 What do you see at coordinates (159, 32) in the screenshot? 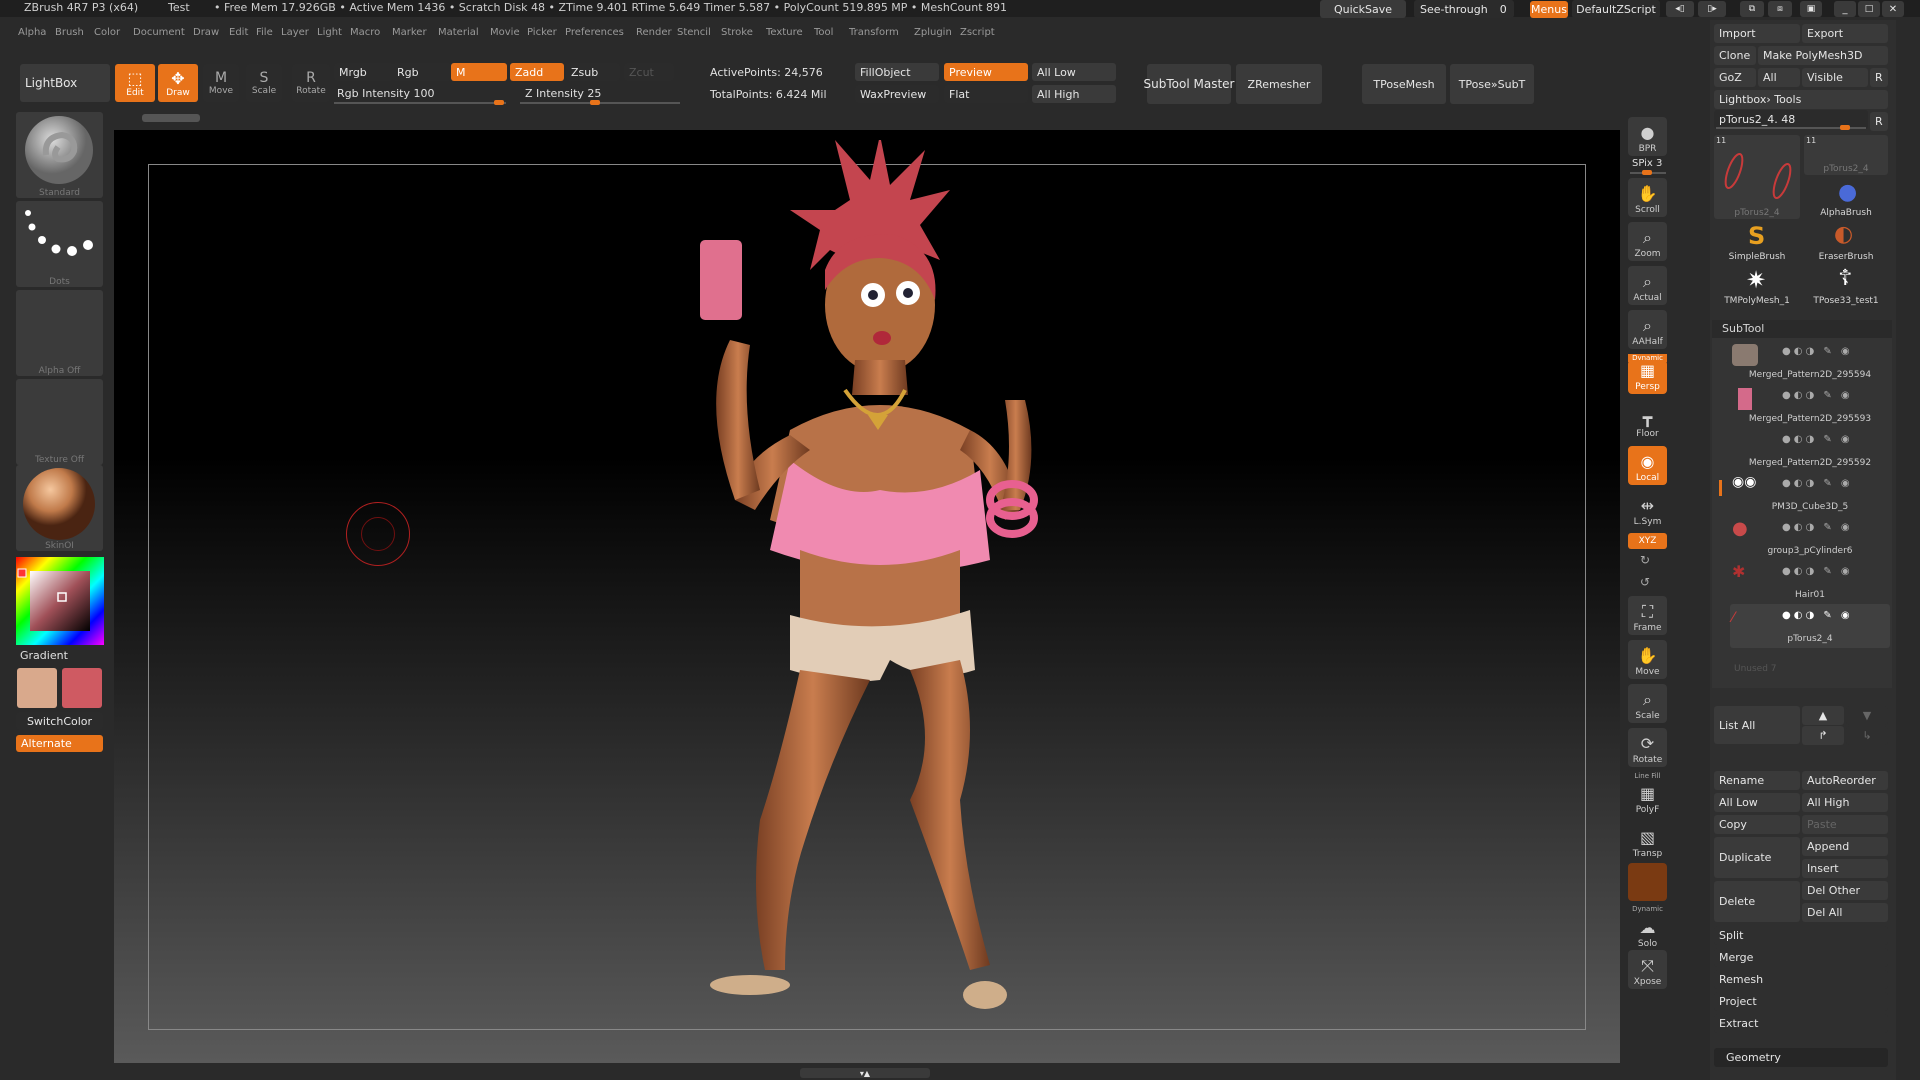
I see `menu-item-document: Document` at bounding box center [159, 32].